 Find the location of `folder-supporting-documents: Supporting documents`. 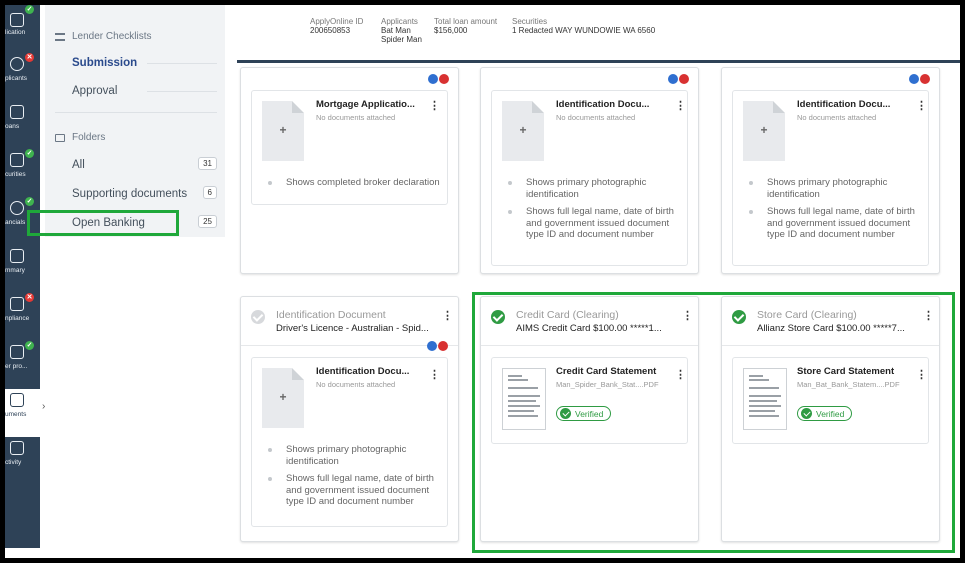

folder-supporting-documents: Supporting documents is located at coordinates (129, 194).